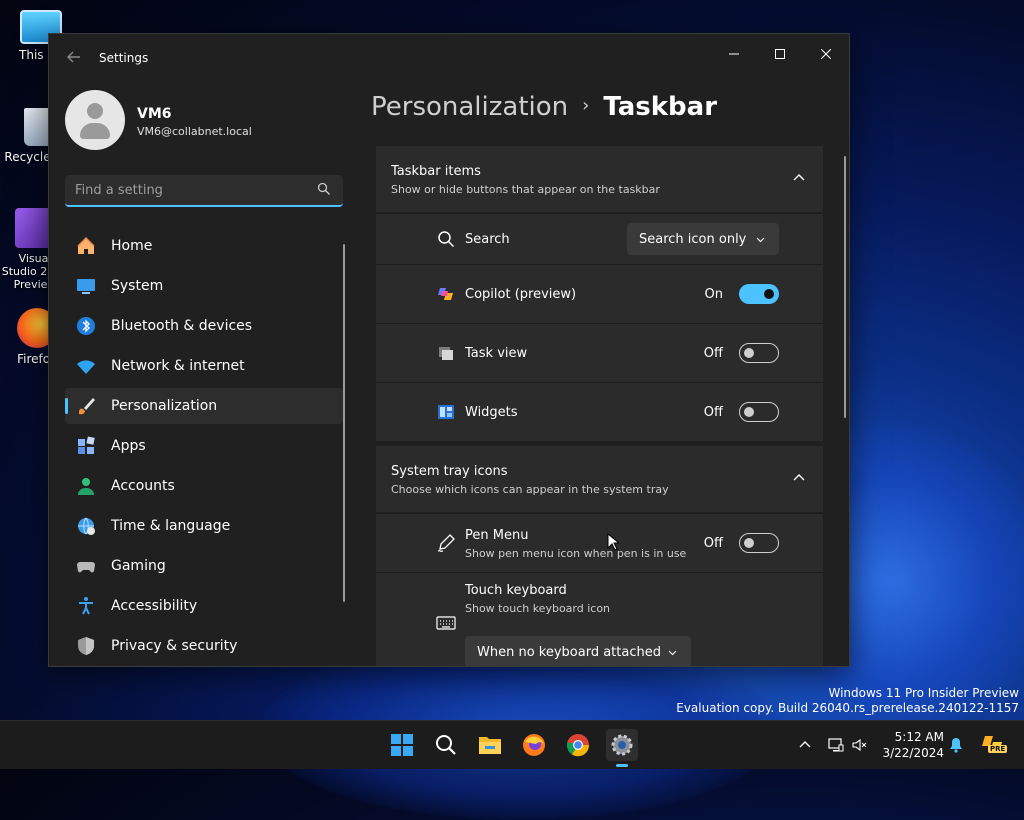 This screenshot has width=1024, height=820. Describe the element at coordinates (194, 131) in the screenshot. I see `profile-email: VM6@collabnet.local` at that location.